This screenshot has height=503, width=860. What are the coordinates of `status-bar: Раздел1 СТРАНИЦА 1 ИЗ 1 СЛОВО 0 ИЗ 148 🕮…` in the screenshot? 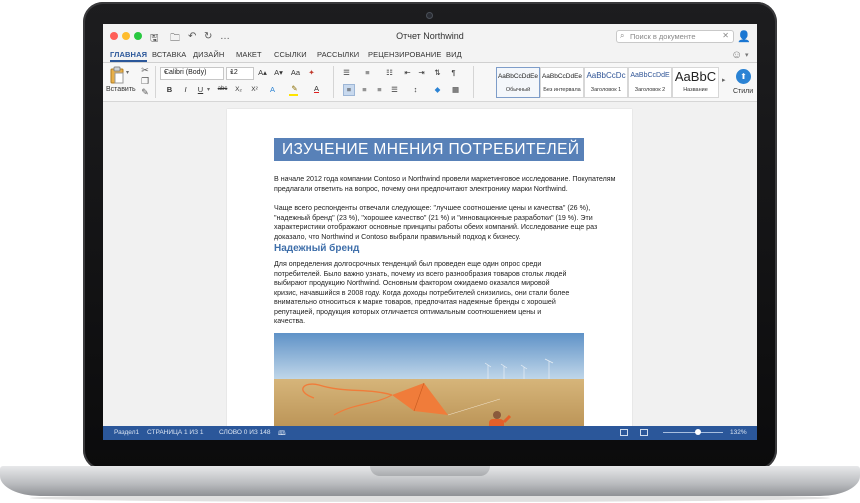 It's located at (430, 433).